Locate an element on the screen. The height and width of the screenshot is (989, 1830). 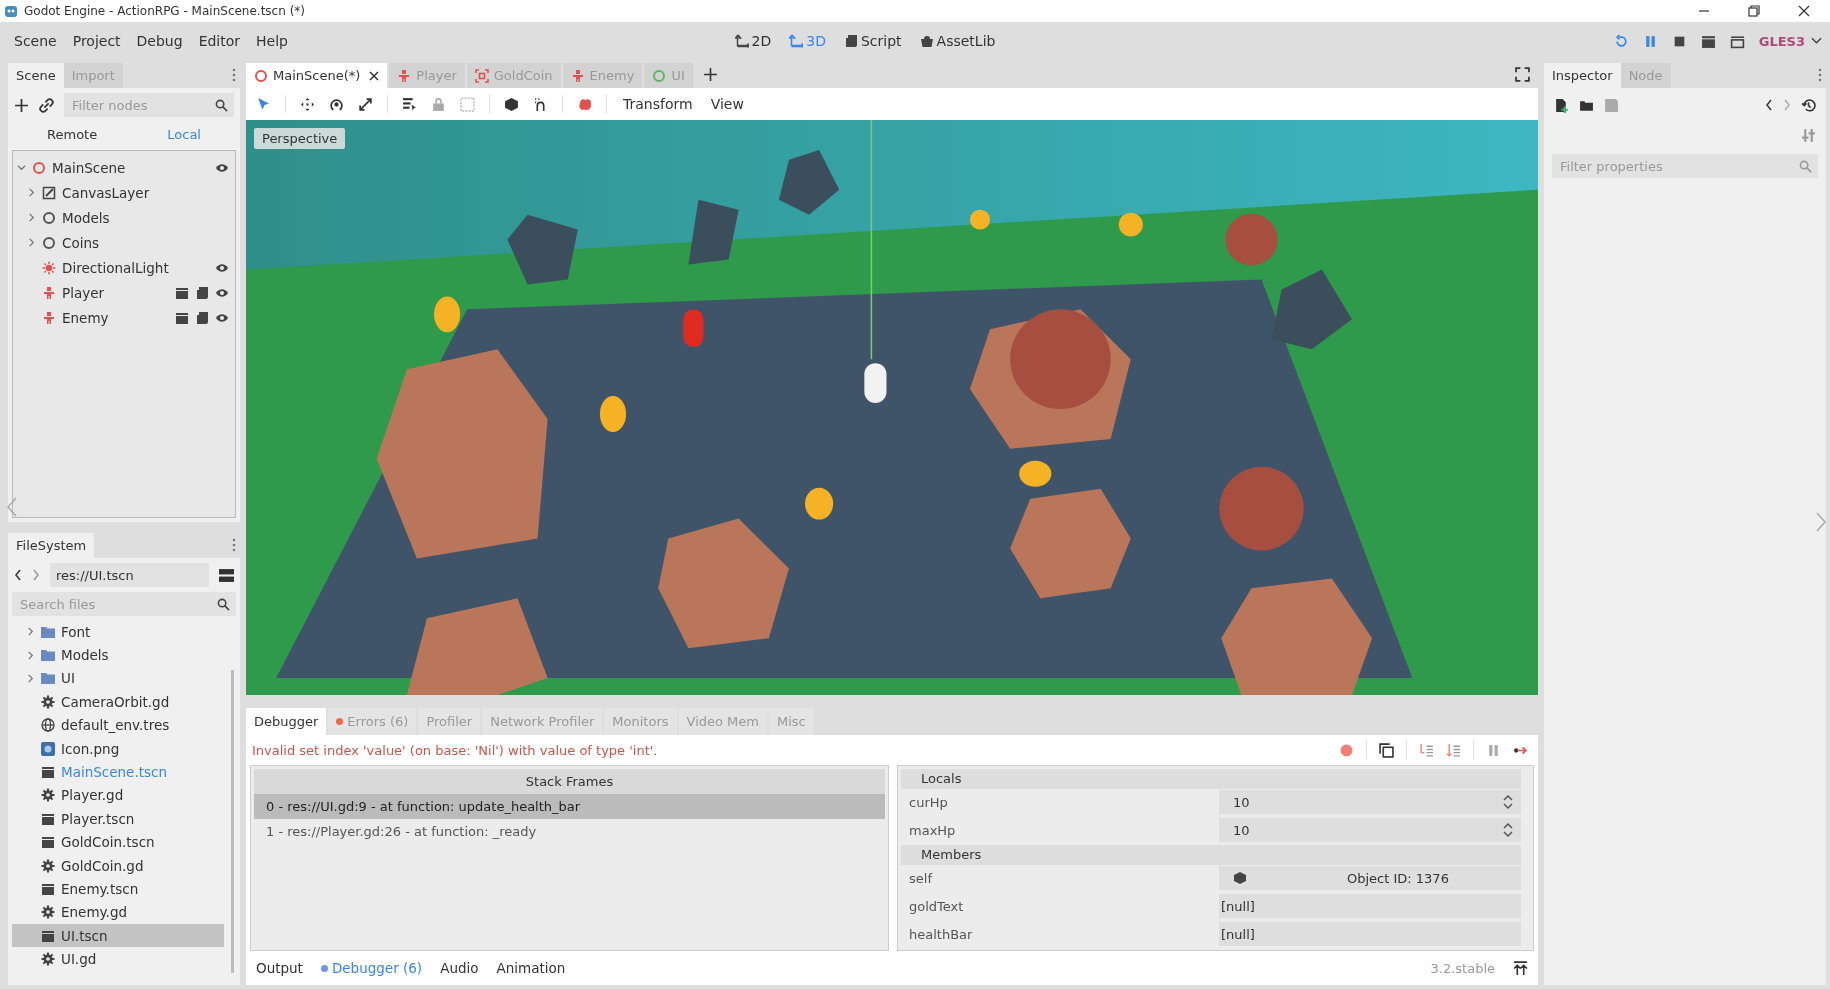
file-item: CameraOrbit.gd is located at coordinates (118, 702).